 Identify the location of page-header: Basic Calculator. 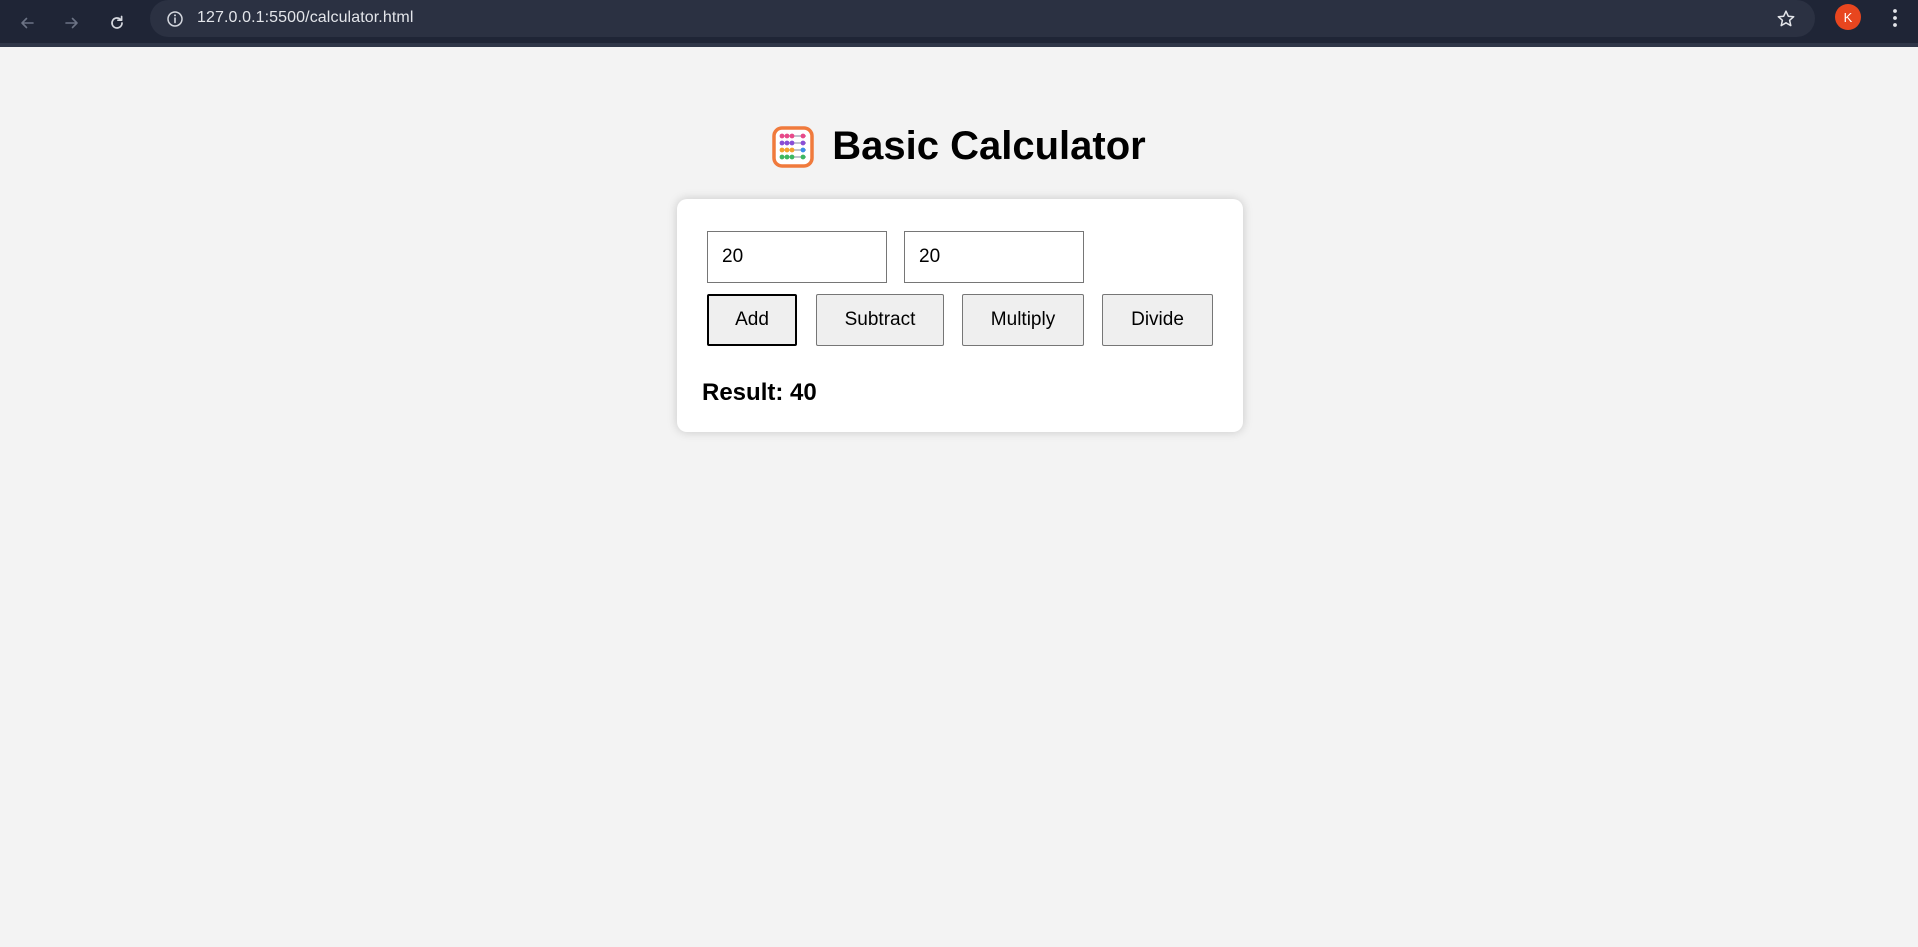
(959, 146).